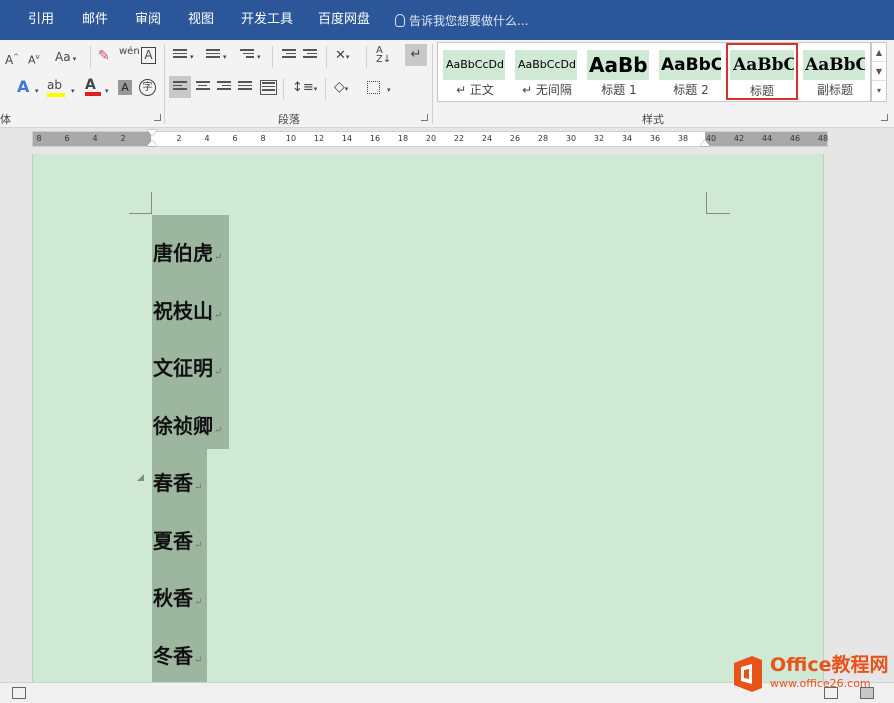 Image resolution: width=894 pixels, height=703 pixels. What do you see at coordinates (183, 253) in the screenshot?
I see `line-text: 唐伯虎` at bounding box center [183, 253].